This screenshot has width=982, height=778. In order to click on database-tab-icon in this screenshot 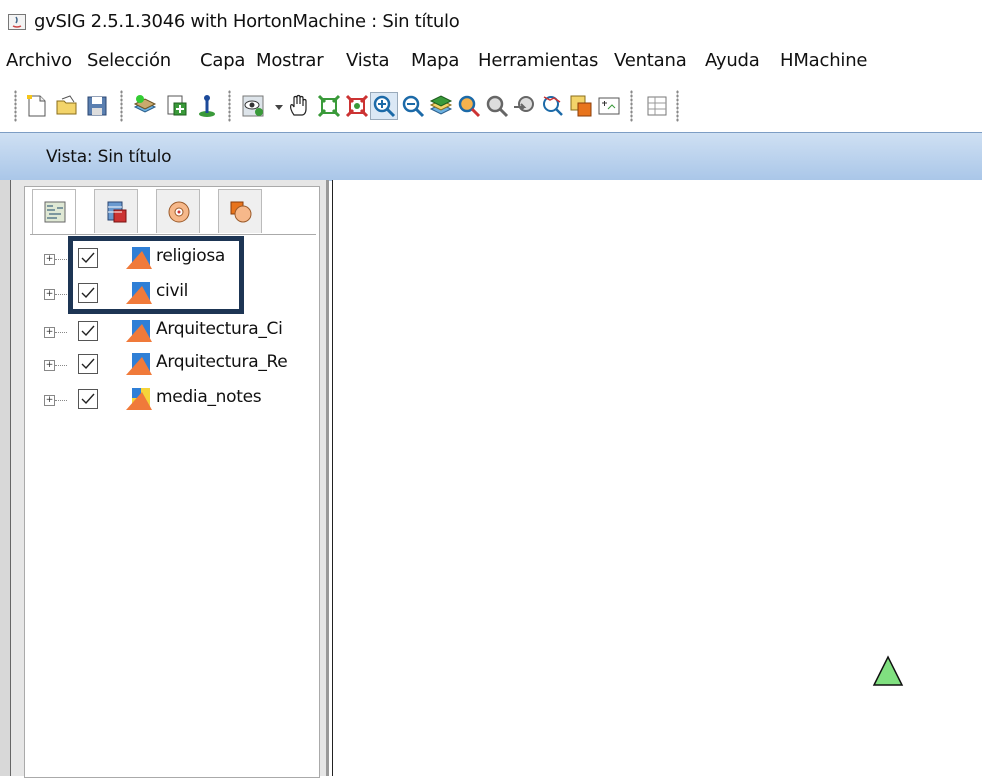, I will do `click(117, 212)`.